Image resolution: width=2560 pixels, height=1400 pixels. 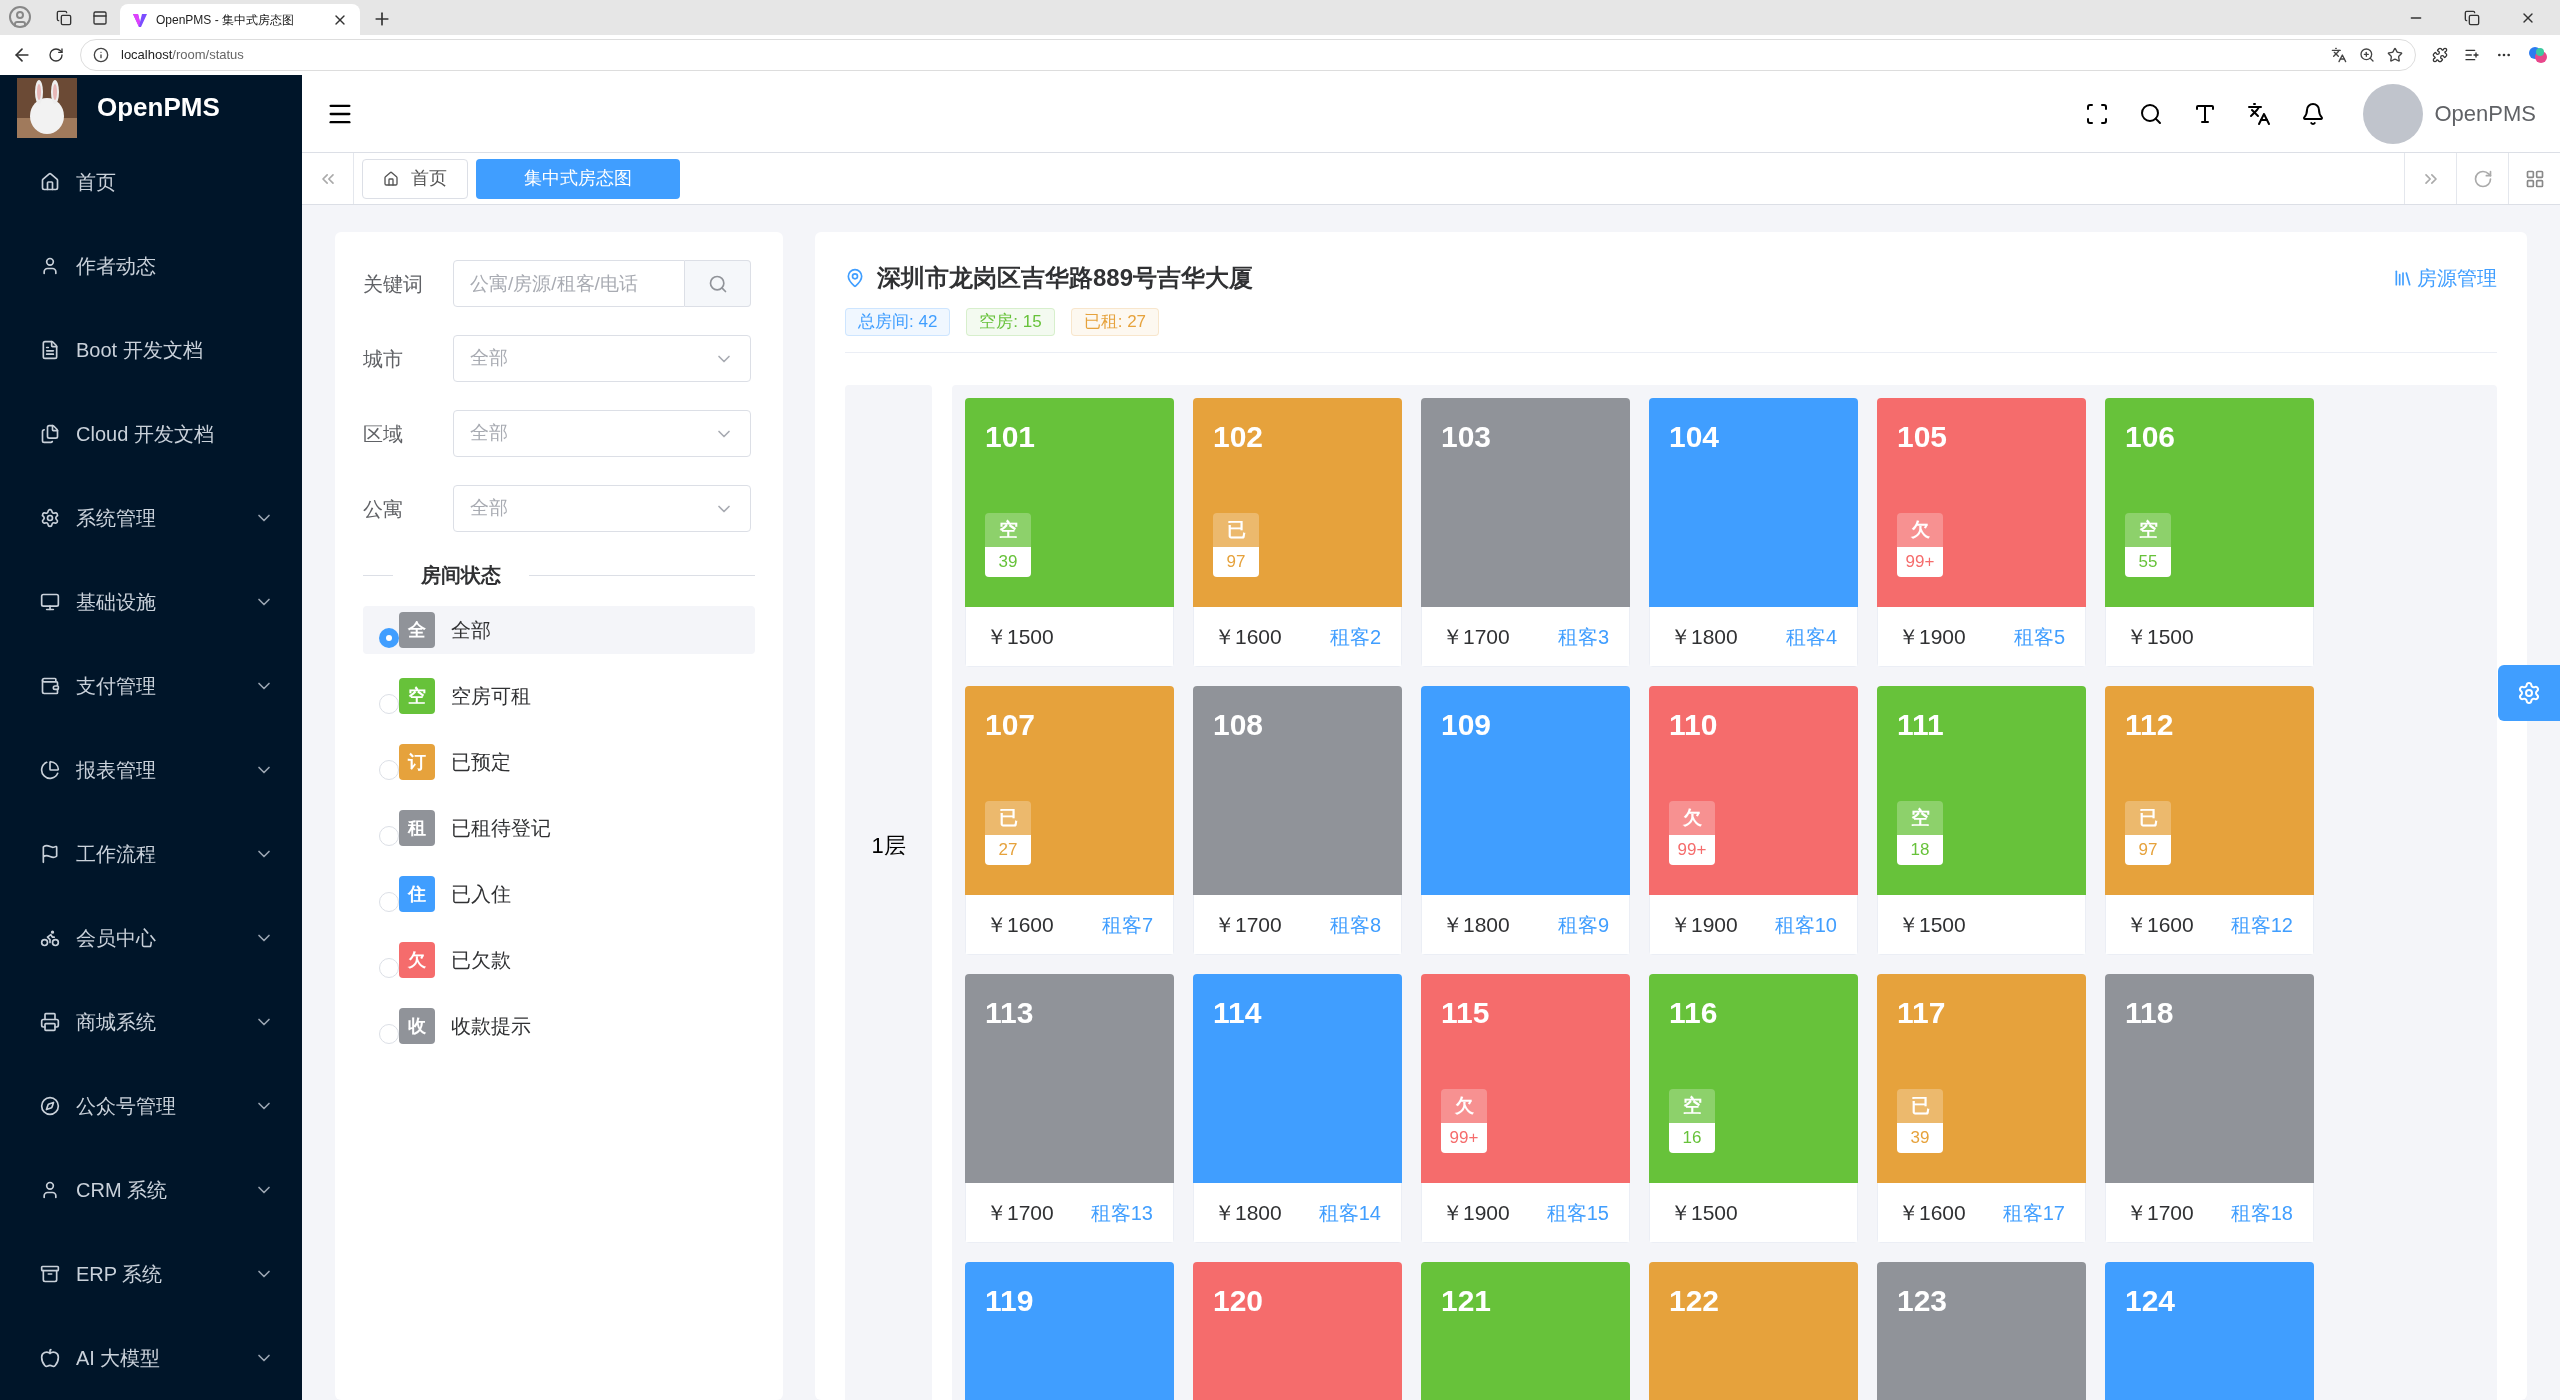 I want to click on room-card: 104 ￥1800 租客4, so click(x=1753, y=532).